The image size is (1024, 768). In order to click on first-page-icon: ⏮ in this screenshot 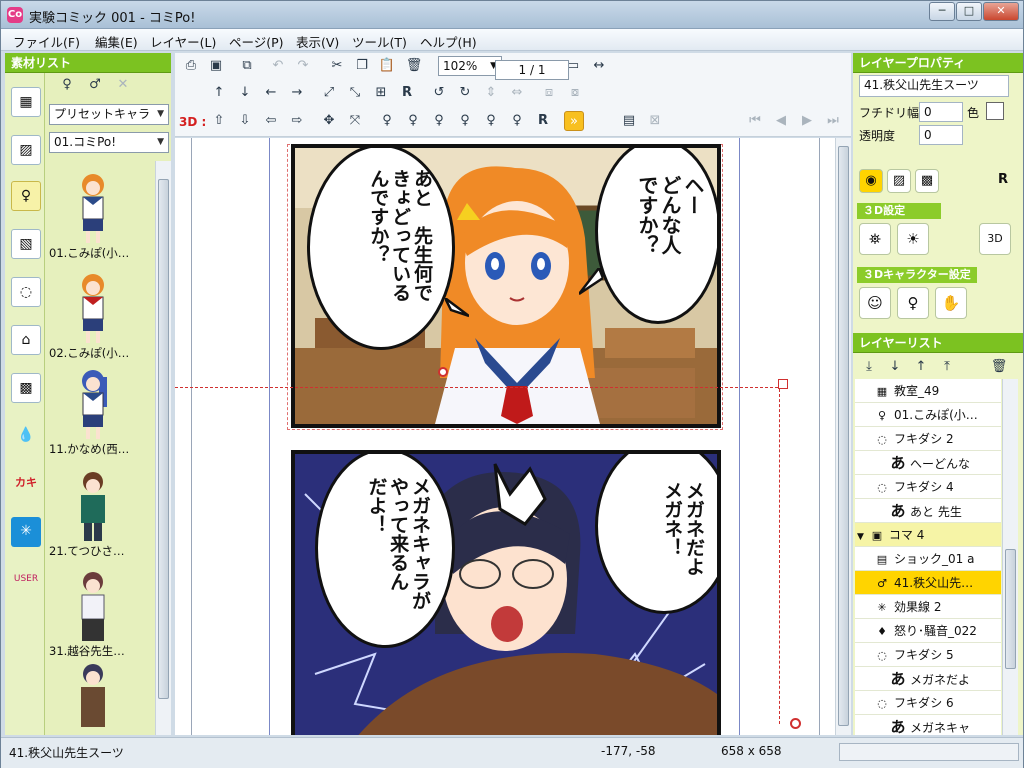, I will do `click(755, 121)`.